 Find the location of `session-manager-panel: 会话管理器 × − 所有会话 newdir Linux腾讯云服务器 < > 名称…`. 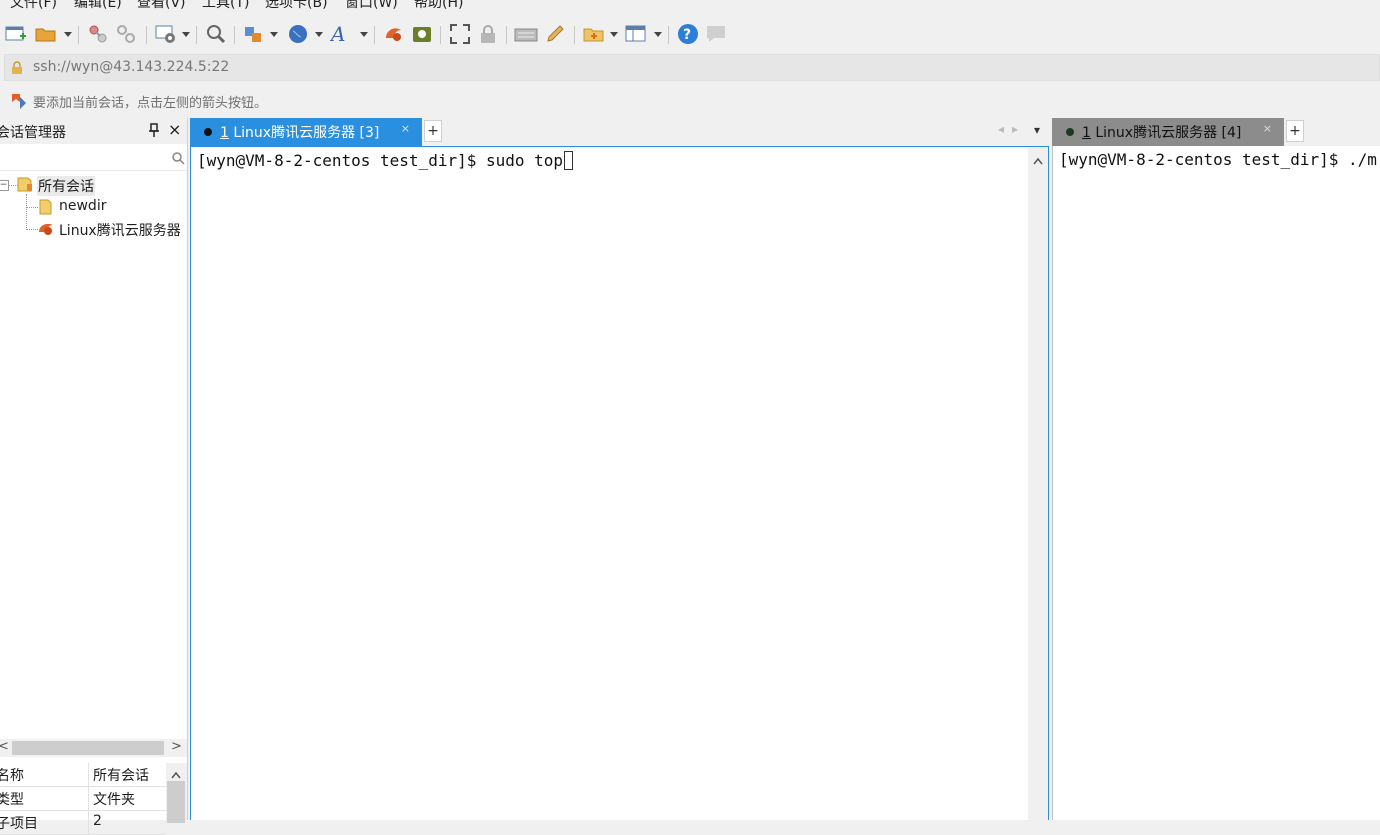

session-manager-panel: 会话管理器 × − 所有会话 newdir Linux腾讯云服务器 < > 名称… is located at coordinates (94, 476).